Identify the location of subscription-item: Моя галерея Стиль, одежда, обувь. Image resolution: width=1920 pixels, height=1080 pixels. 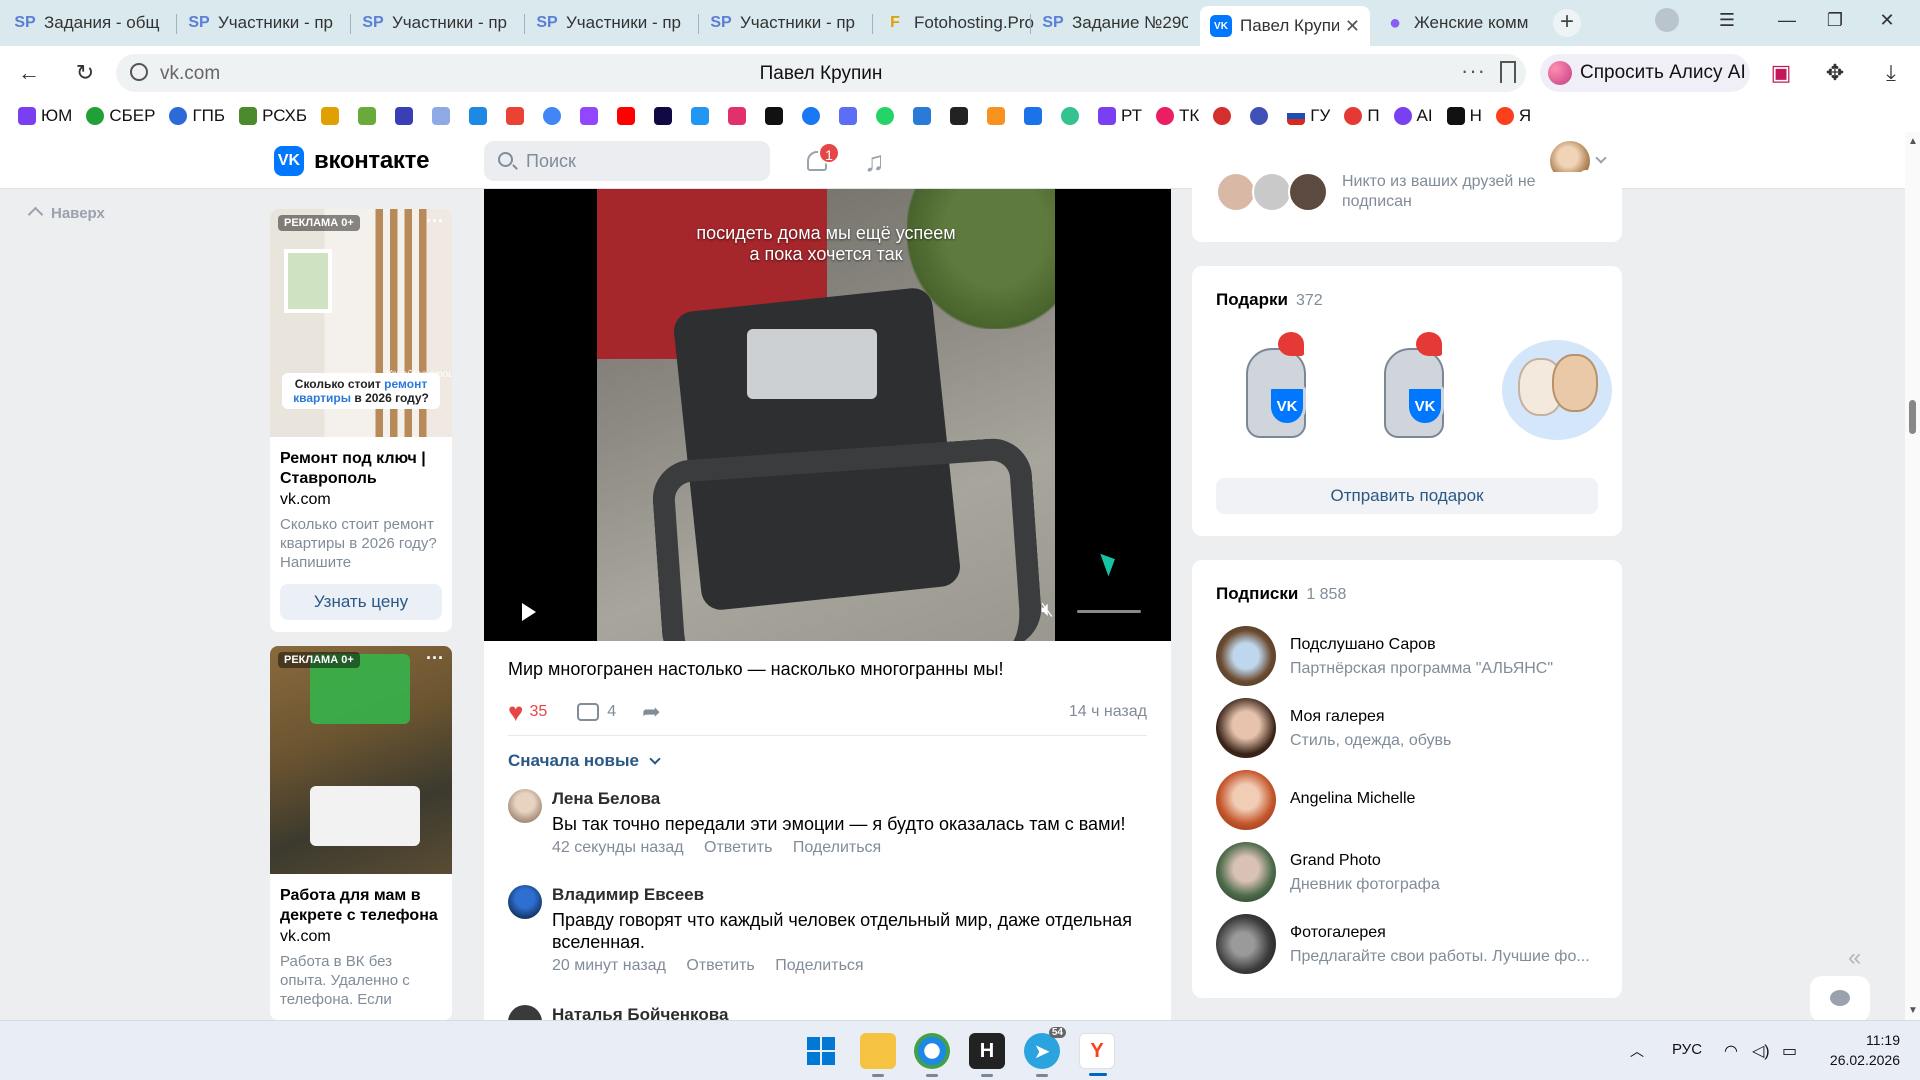
(1411, 728).